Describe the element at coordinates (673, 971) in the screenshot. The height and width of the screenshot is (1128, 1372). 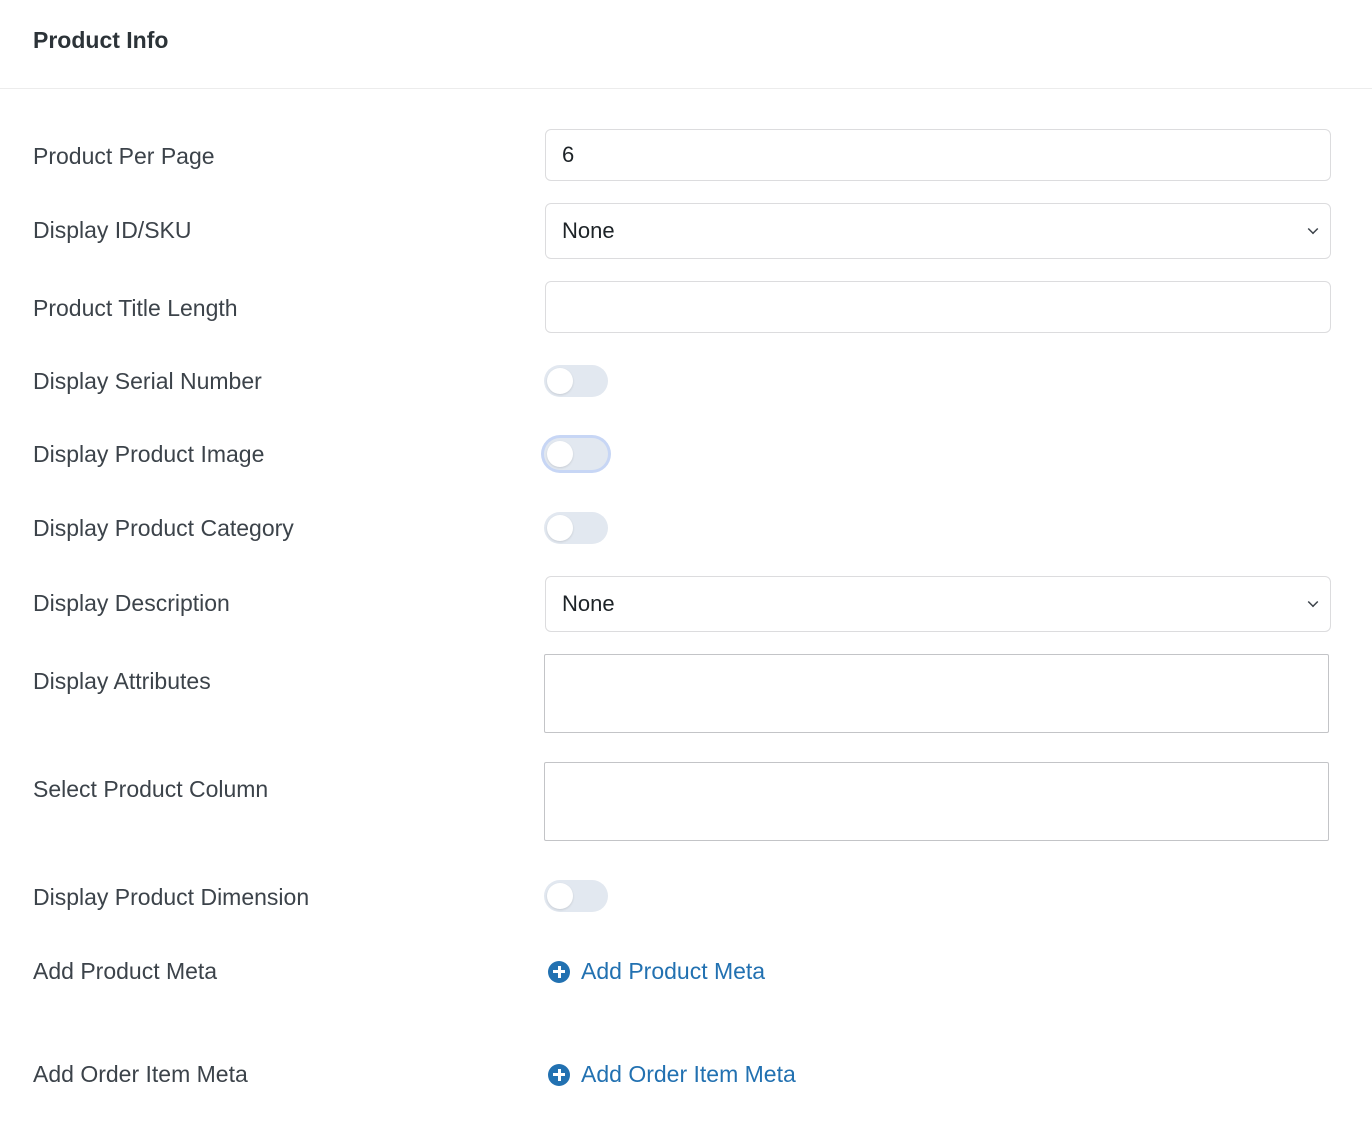
I see `add-product-meta-link-label: Add Product Meta` at that location.